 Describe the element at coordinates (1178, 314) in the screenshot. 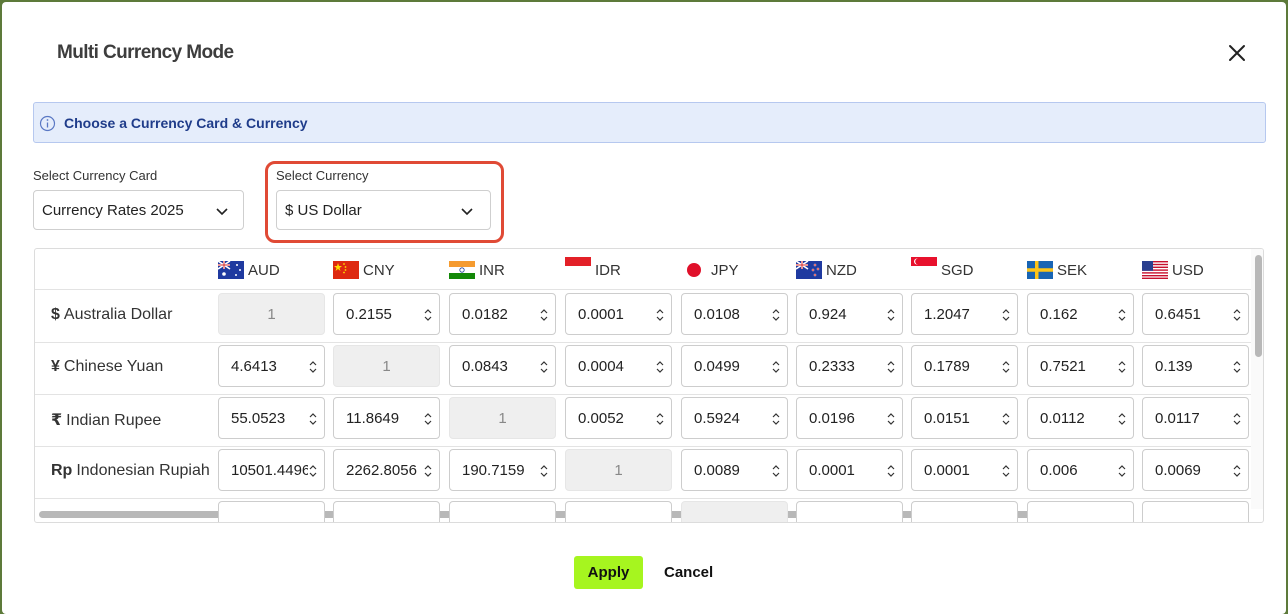

I see `rate-value: 0.6451` at that location.